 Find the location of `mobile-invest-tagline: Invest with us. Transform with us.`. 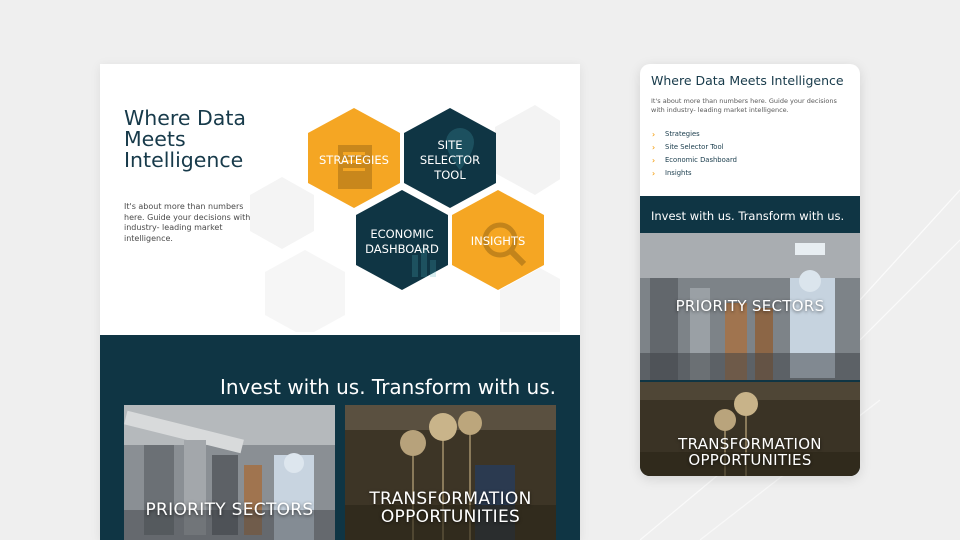

mobile-invest-tagline: Invest with us. Transform with us. is located at coordinates (748, 216).